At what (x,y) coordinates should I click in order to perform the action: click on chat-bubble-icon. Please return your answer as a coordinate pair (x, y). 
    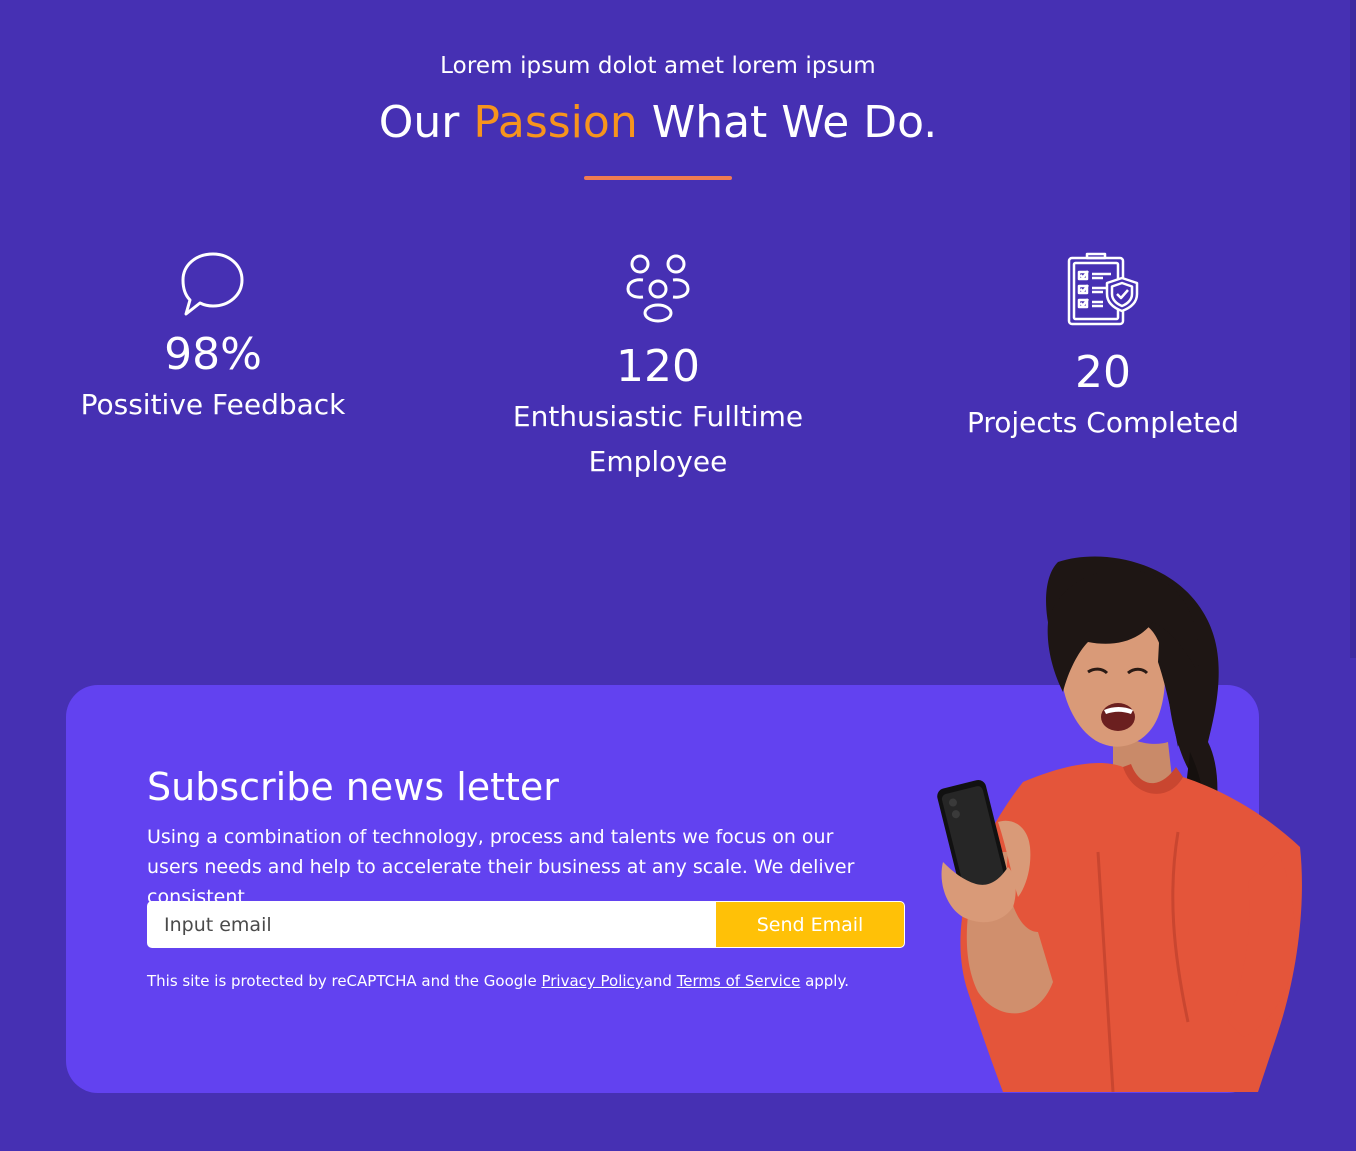
    Looking at the image, I should click on (212, 284).